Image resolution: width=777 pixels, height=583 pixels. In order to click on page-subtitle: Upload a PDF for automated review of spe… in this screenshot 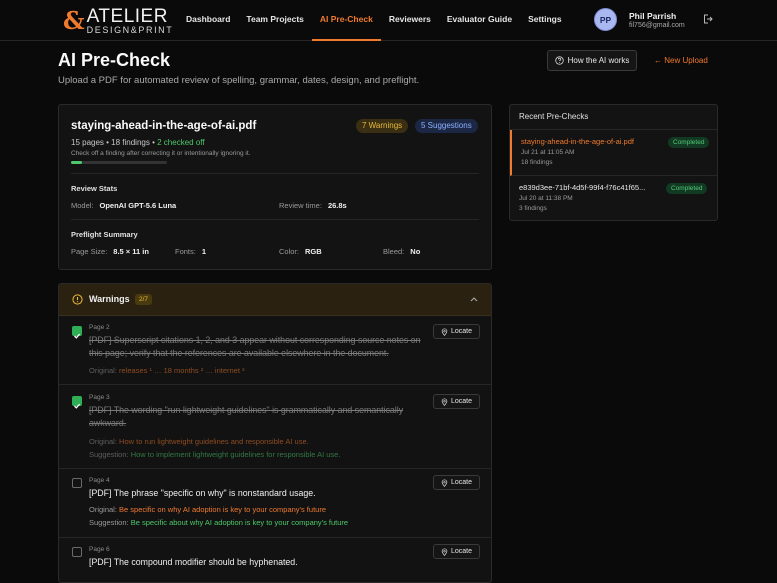, I will do `click(239, 80)`.